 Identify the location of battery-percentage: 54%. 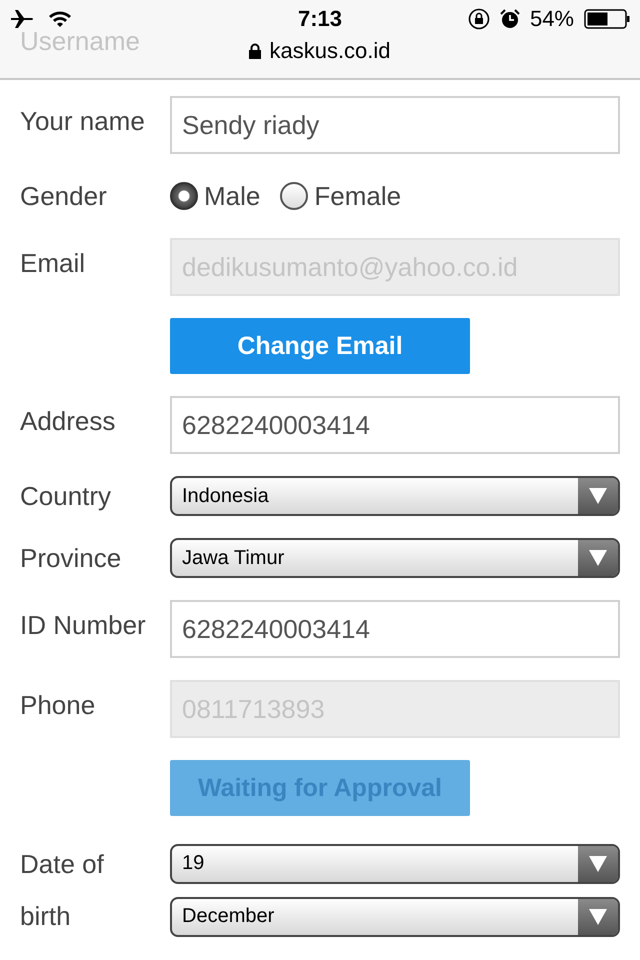
(552, 19).